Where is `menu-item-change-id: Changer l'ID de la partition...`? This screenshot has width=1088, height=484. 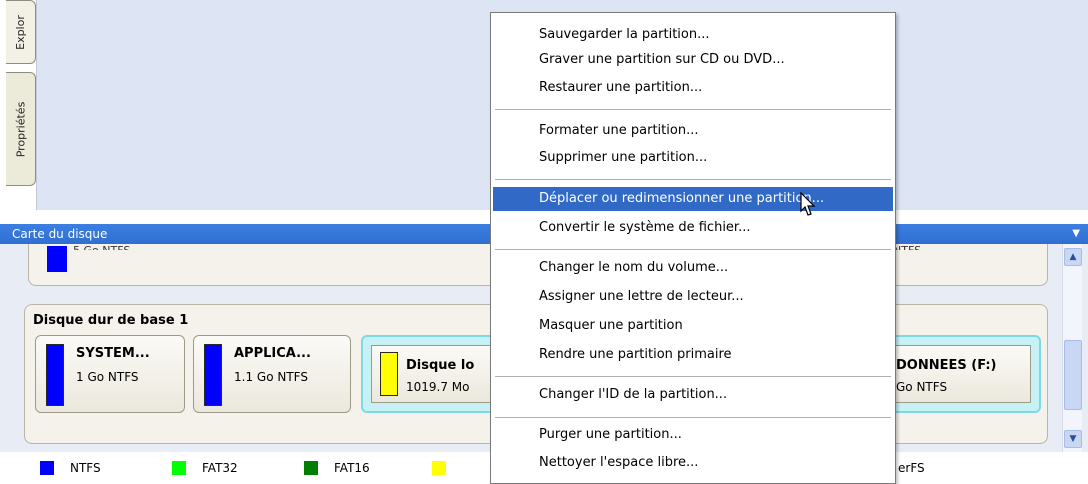
menu-item-change-id: Changer l'ID de la partition... is located at coordinates (693, 395).